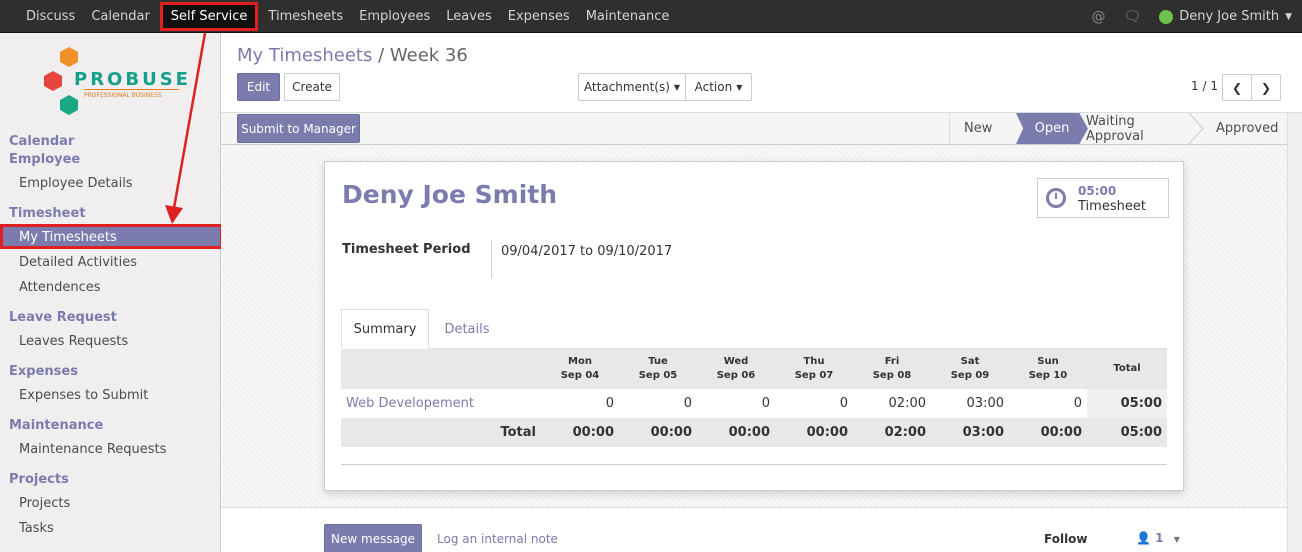  What do you see at coordinates (53, 81) in the screenshot?
I see `logo-hex-red` at bounding box center [53, 81].